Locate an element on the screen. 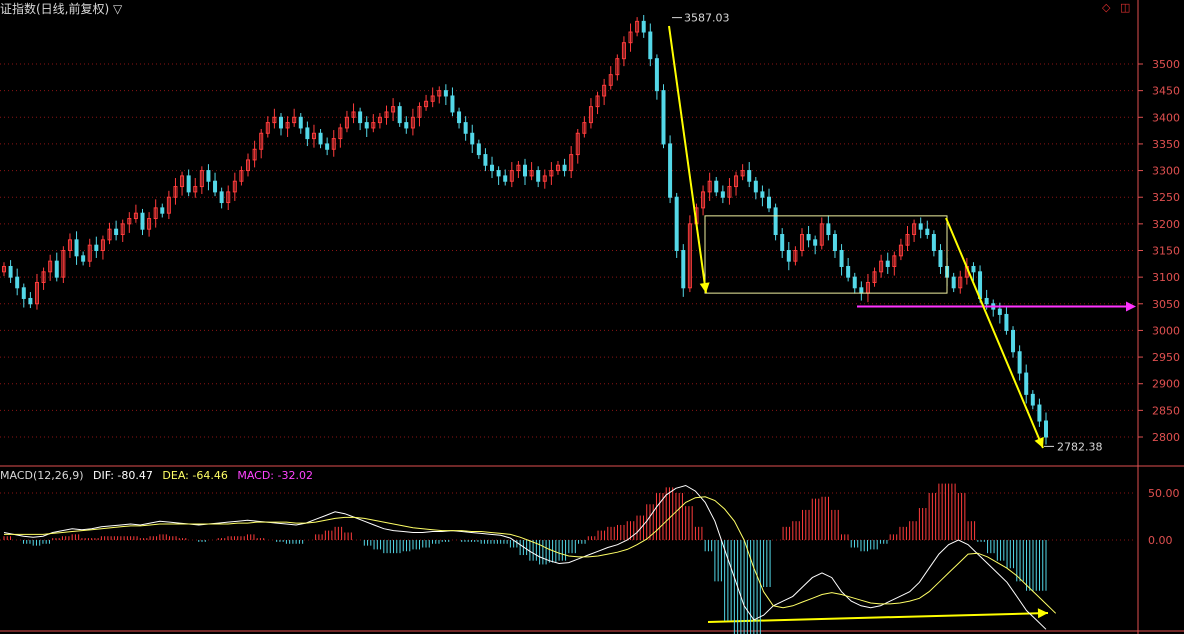 The image size is (1184, 634). macd-params: MACD(12,26,9) is located at coordinates (42, 475).